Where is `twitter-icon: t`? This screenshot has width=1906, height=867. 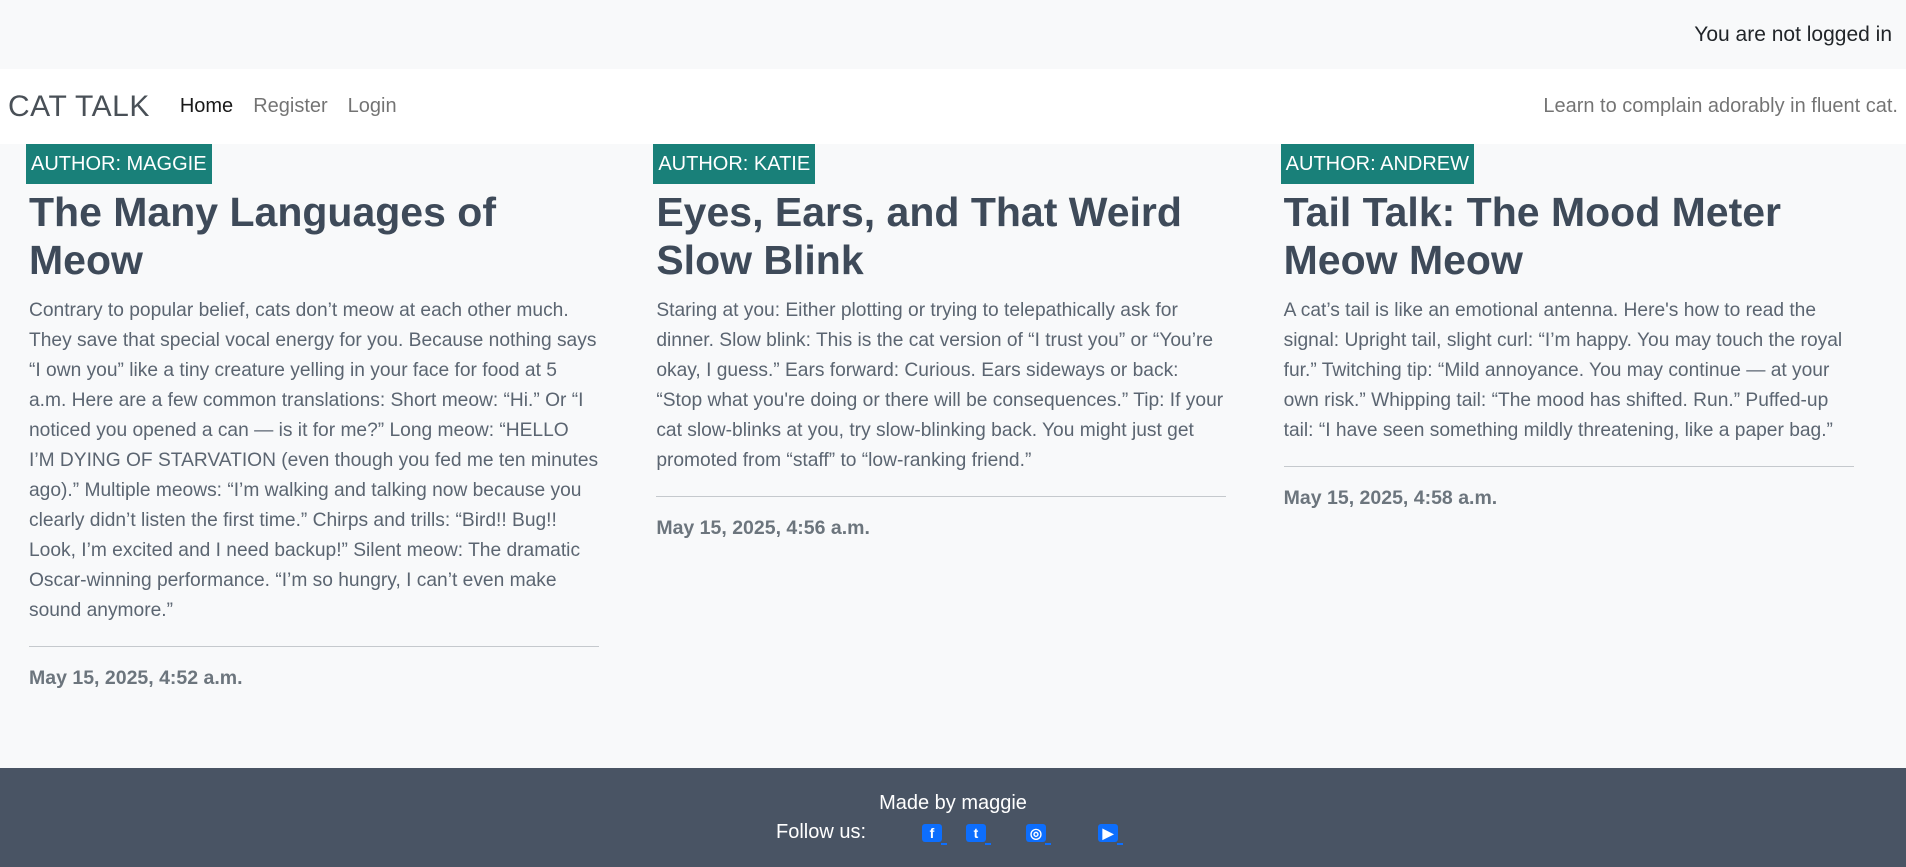
twitter-icon: t is located at coordinates (979, 834).